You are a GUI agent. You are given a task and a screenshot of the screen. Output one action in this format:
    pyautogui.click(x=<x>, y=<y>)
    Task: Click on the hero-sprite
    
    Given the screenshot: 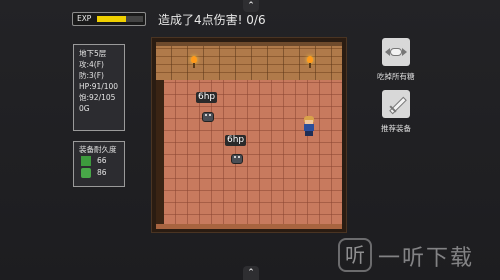 What is the action you would take?
    pyautogui.click(x=309, y=126)
    